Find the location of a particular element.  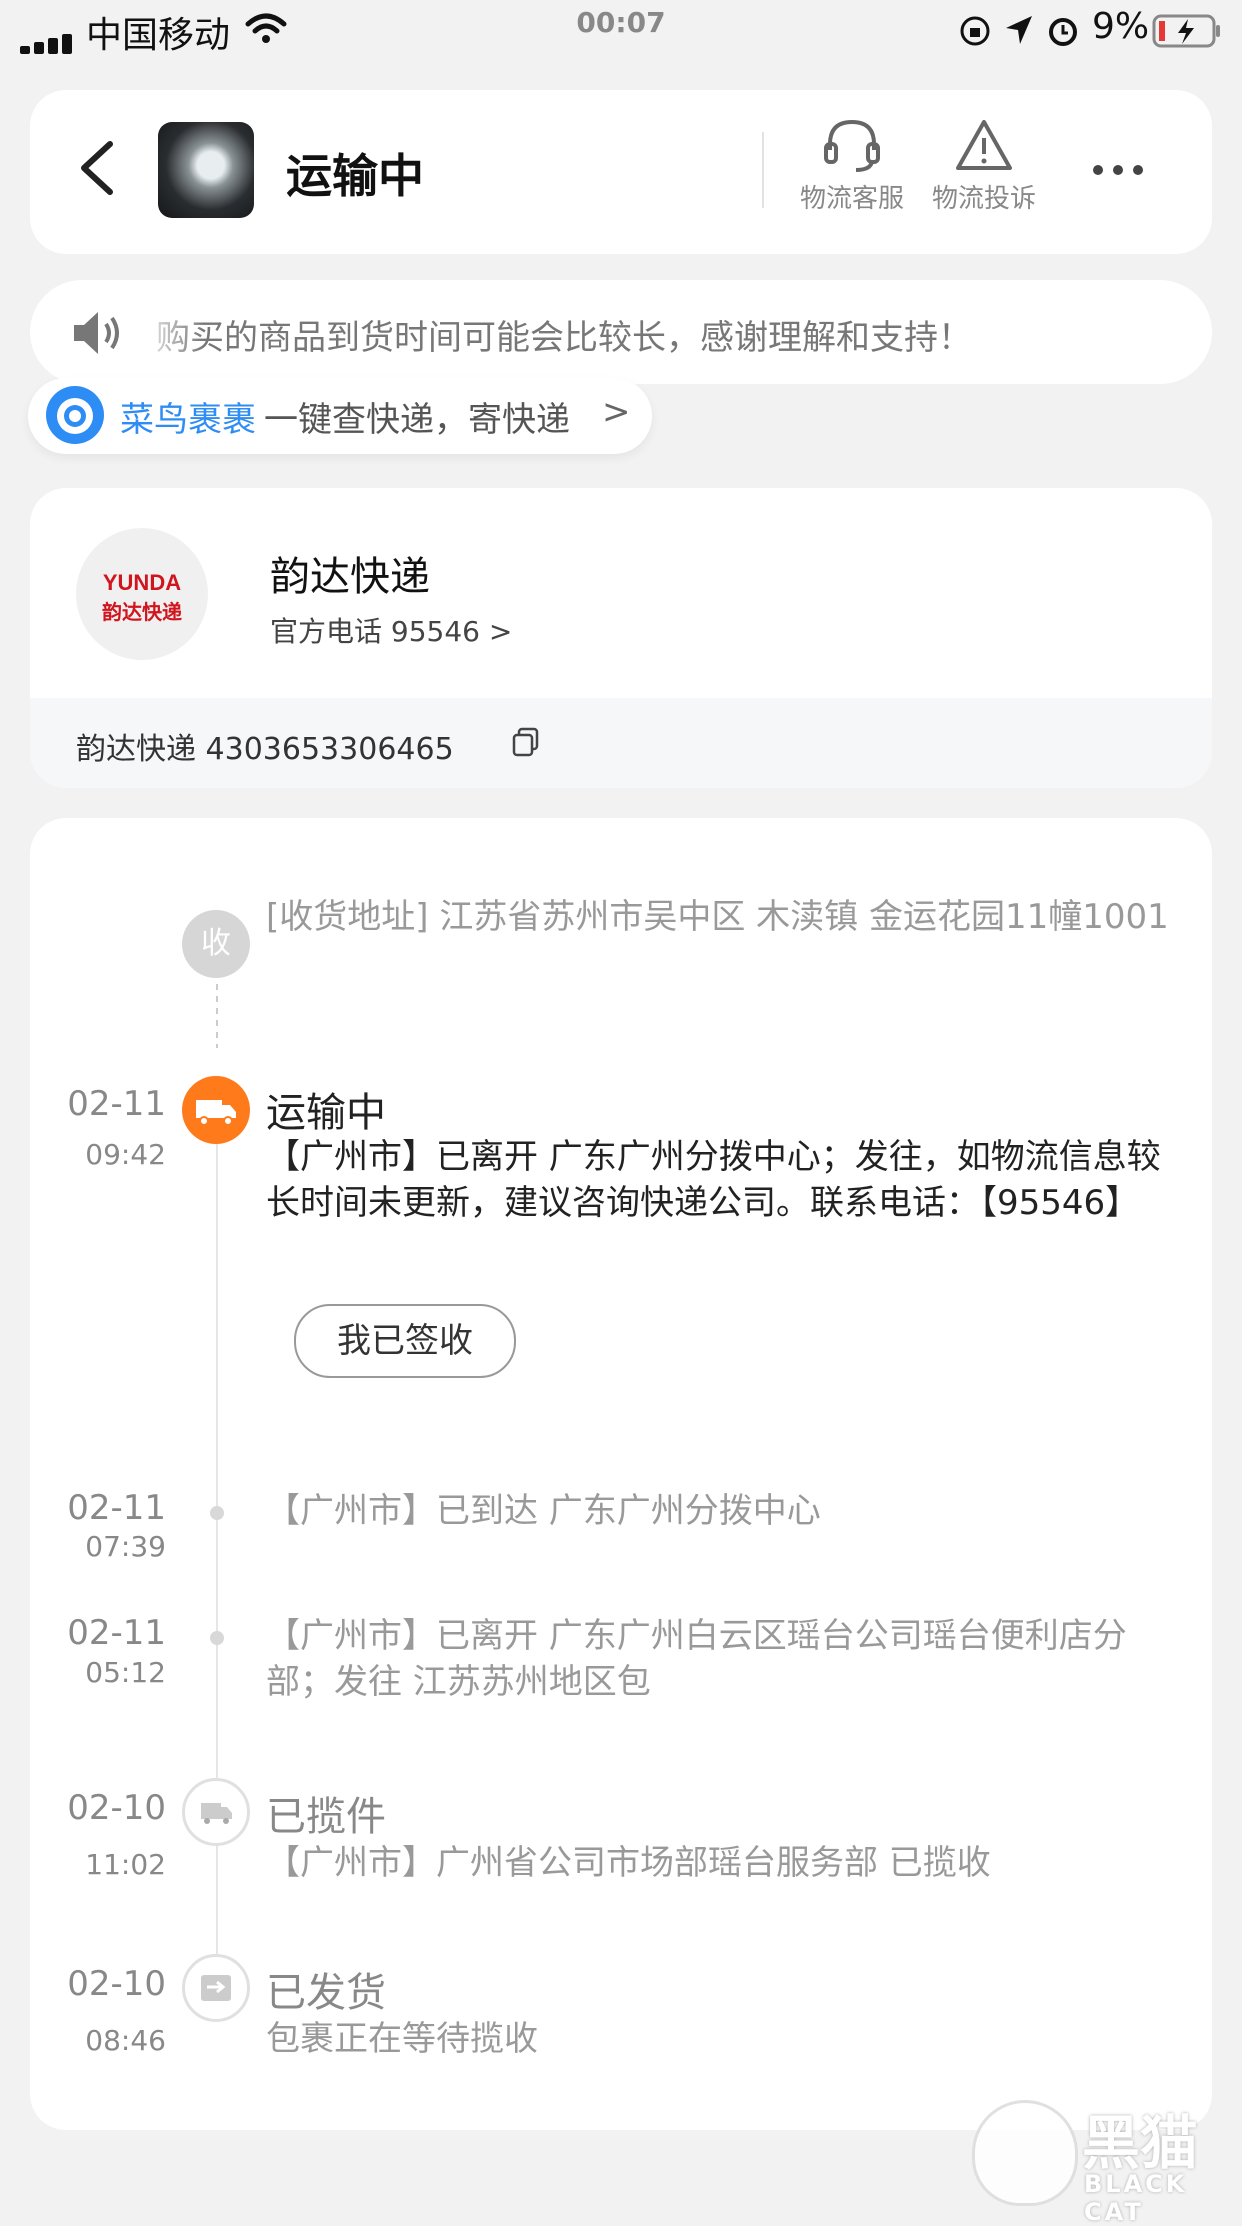

notice-bar: 购买的商品到货时间可能会比较长，感谢理解和支持！ is located at coordinates (621, 332).